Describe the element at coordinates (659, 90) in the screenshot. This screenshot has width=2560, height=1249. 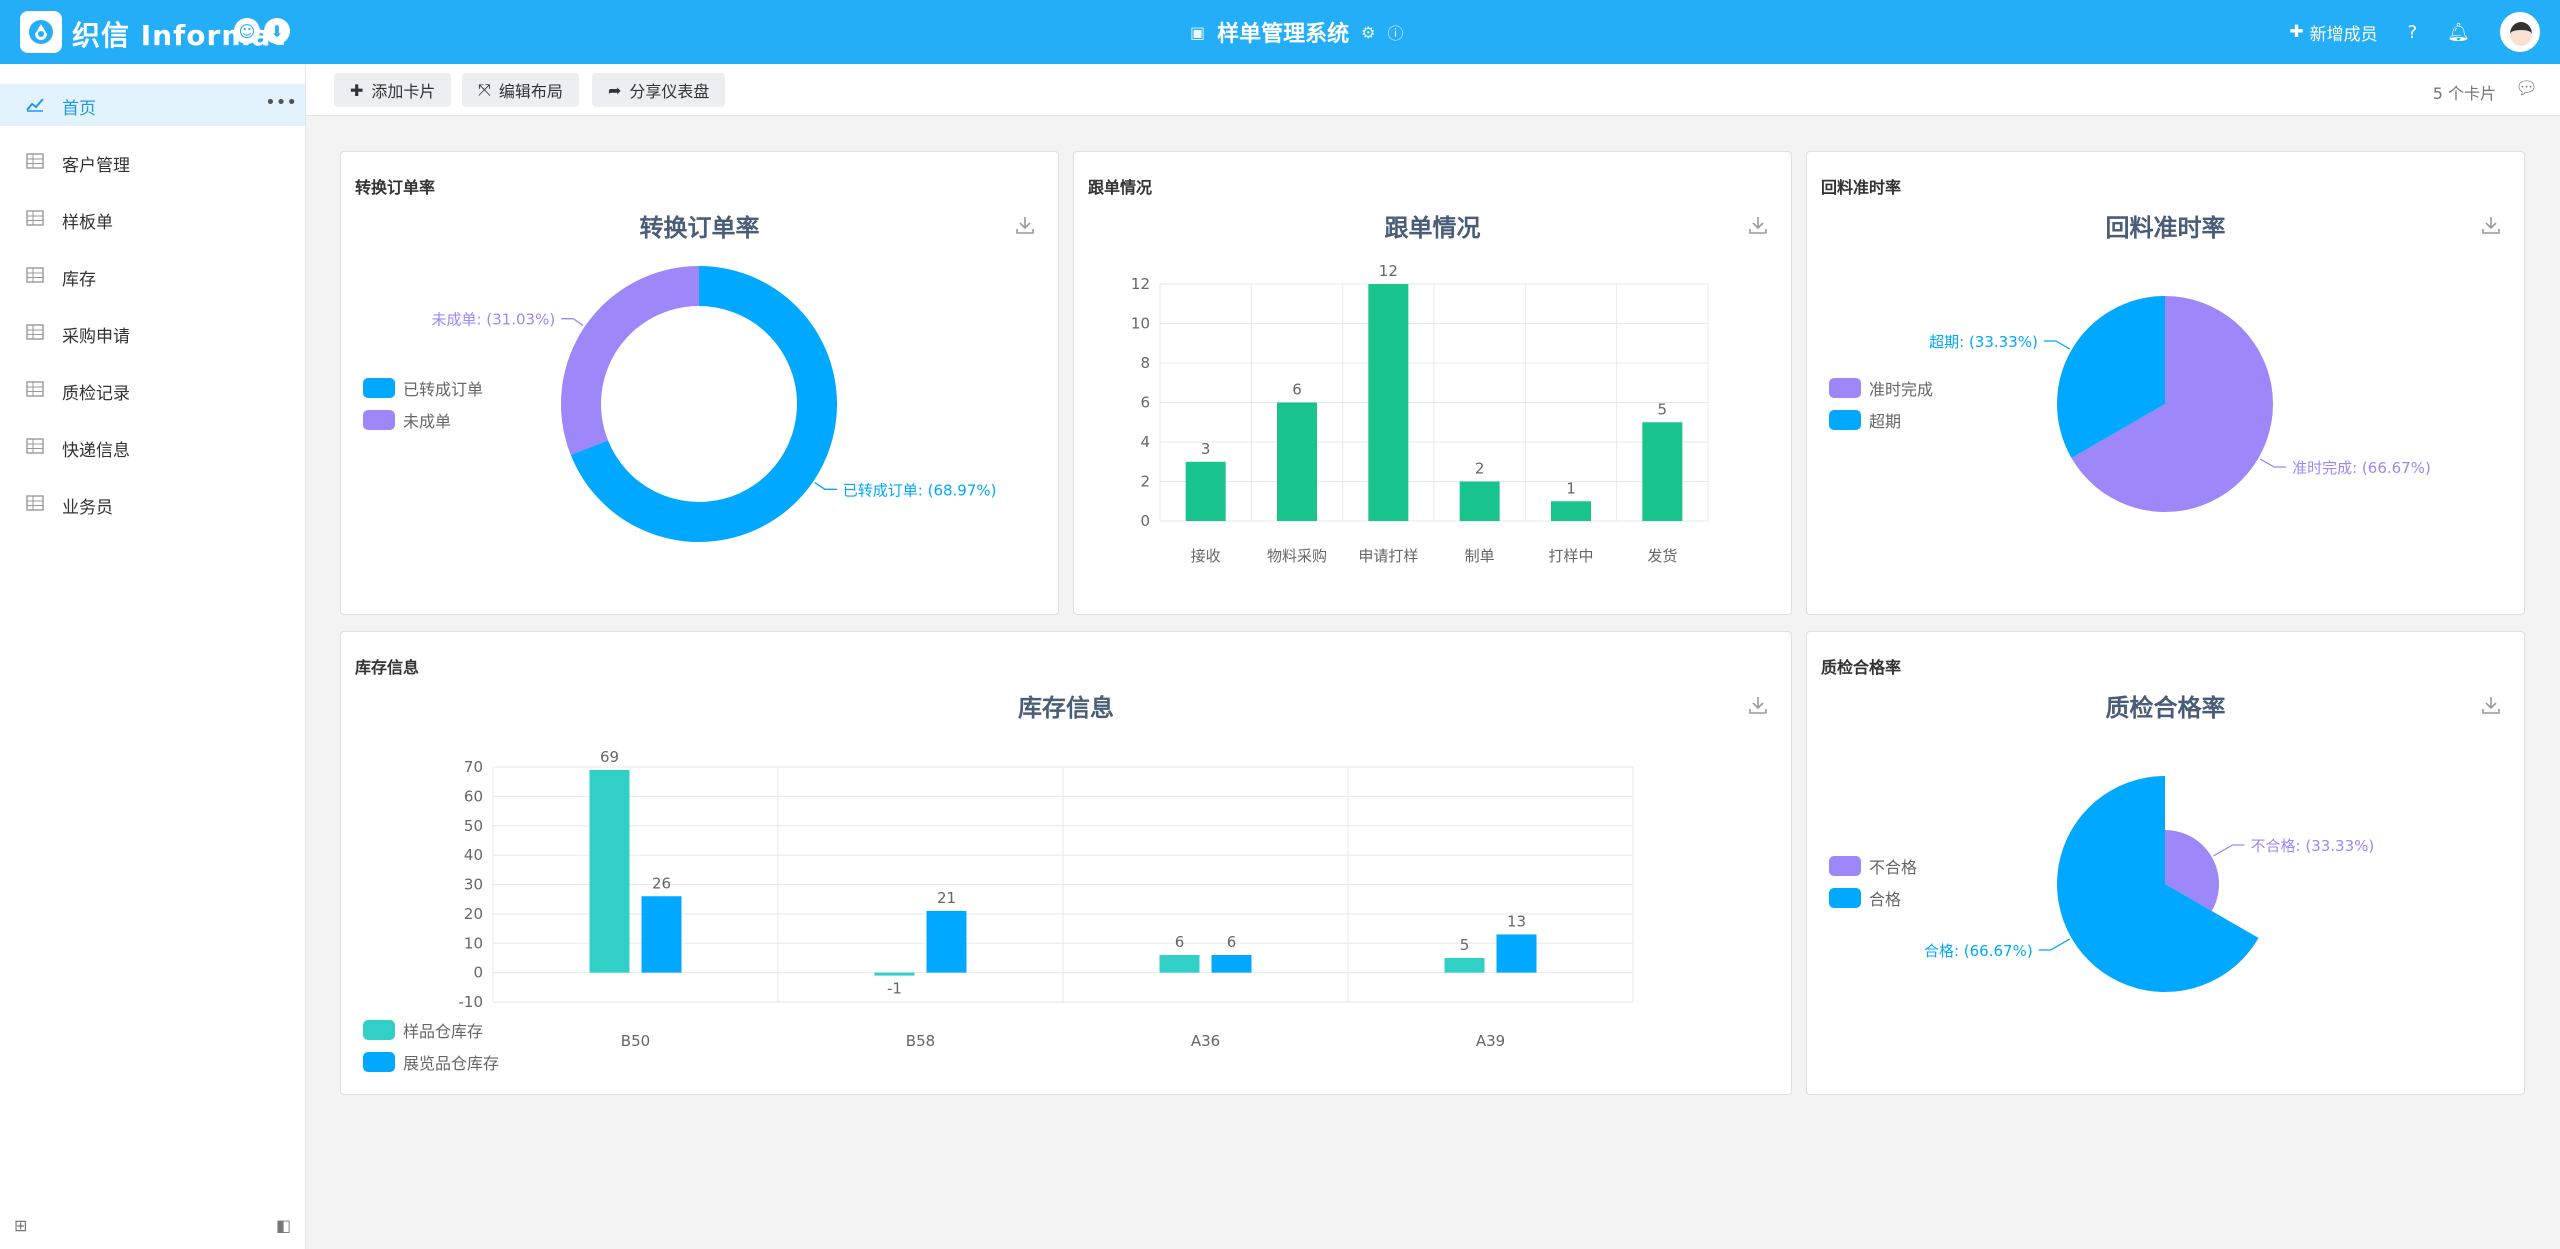
I see `share-dashboard-button: ➦ 分享仪表盘` at that location.